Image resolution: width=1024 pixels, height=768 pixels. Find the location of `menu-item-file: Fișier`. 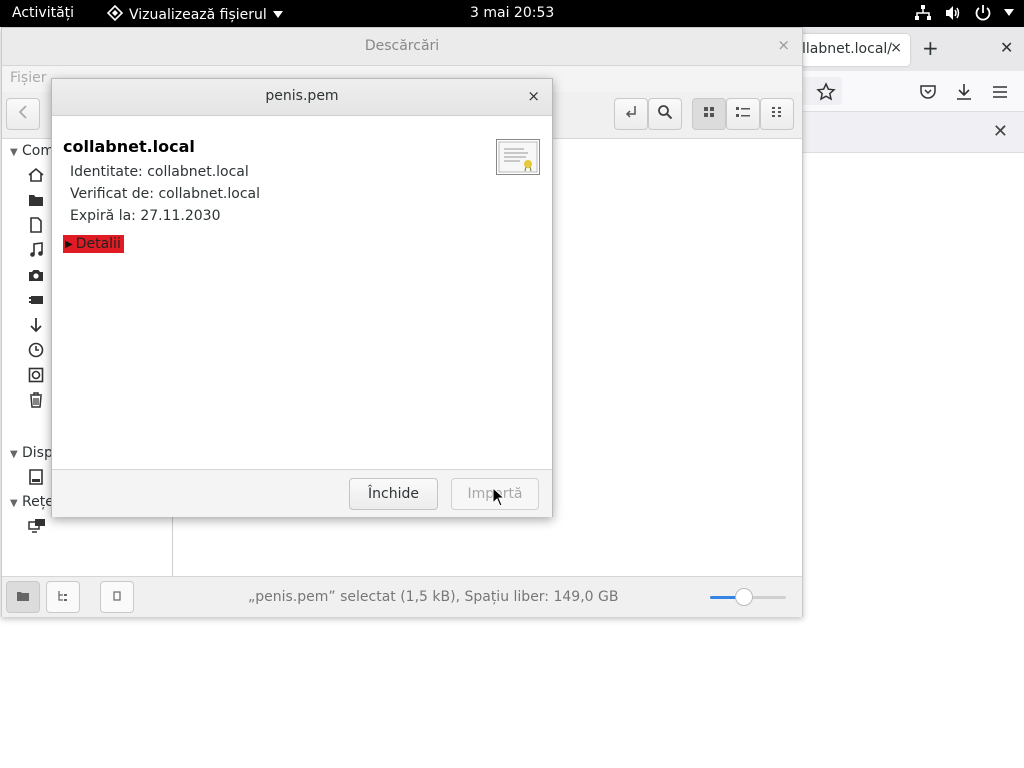

menu-item-file: Fișier is located at coordinates (28, 78).